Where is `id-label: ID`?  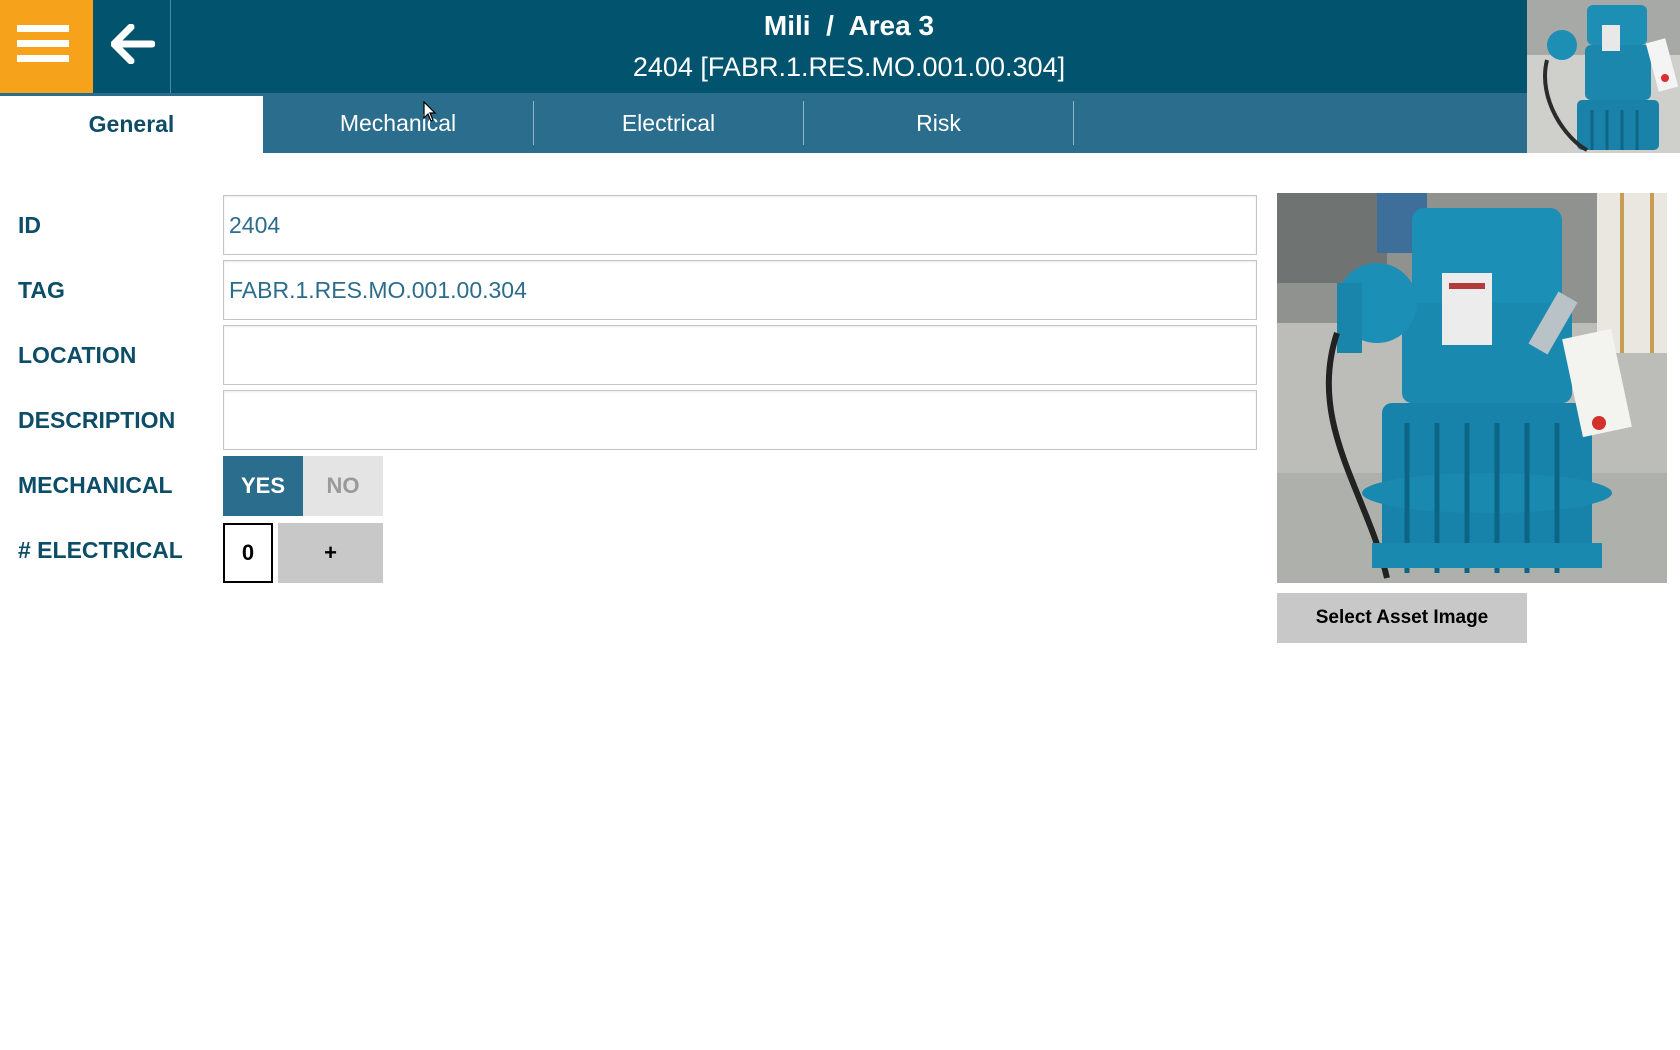 id-label: ID is located at coordinates (29, 225).